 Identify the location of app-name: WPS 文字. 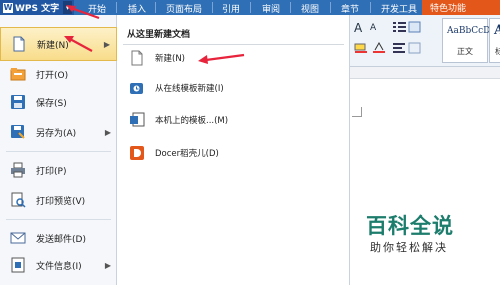
(37, 9).